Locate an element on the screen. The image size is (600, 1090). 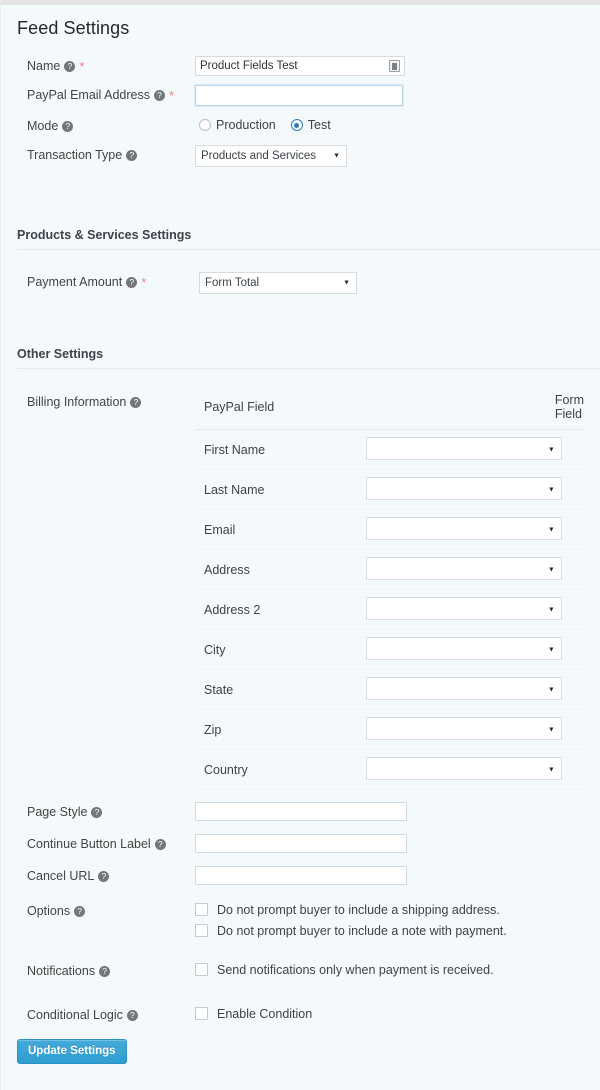
field-row-payment-amount: Payment Amount? * Form Total is located at coordinates (313, 290).